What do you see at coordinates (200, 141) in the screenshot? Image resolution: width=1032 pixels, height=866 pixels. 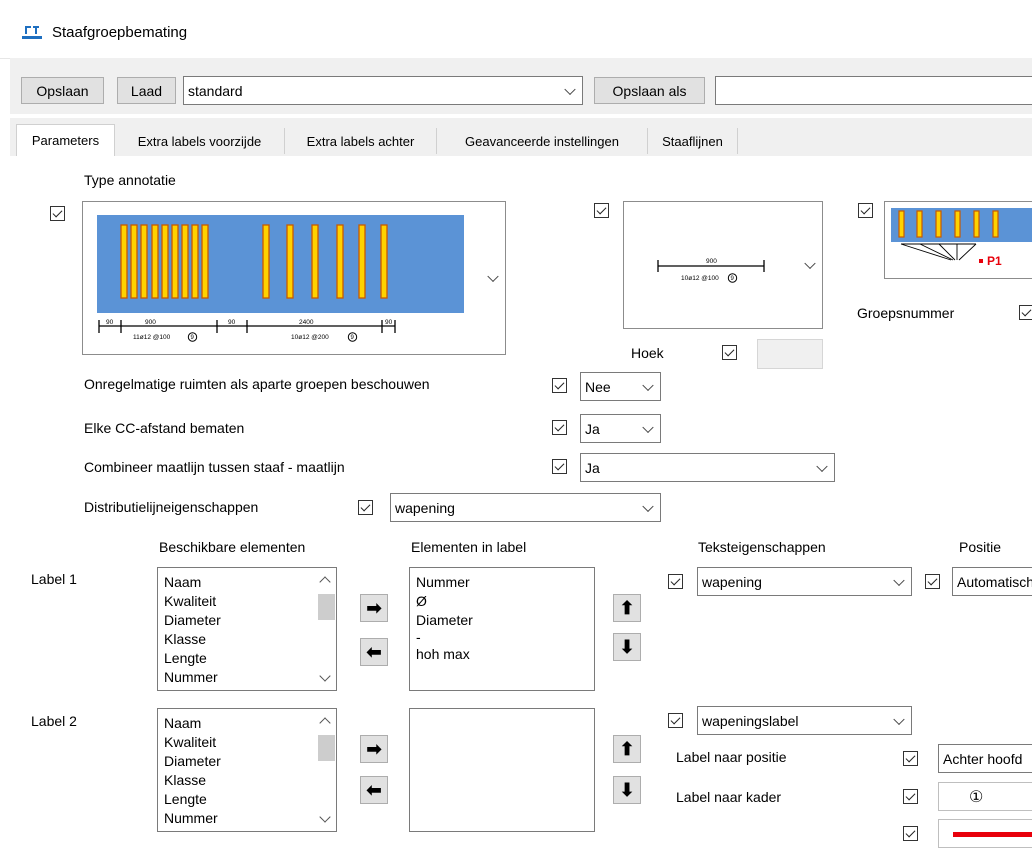 I see `tab-extra-labels-front: Extra labels voorzijde` at bounding box center [200, 141].